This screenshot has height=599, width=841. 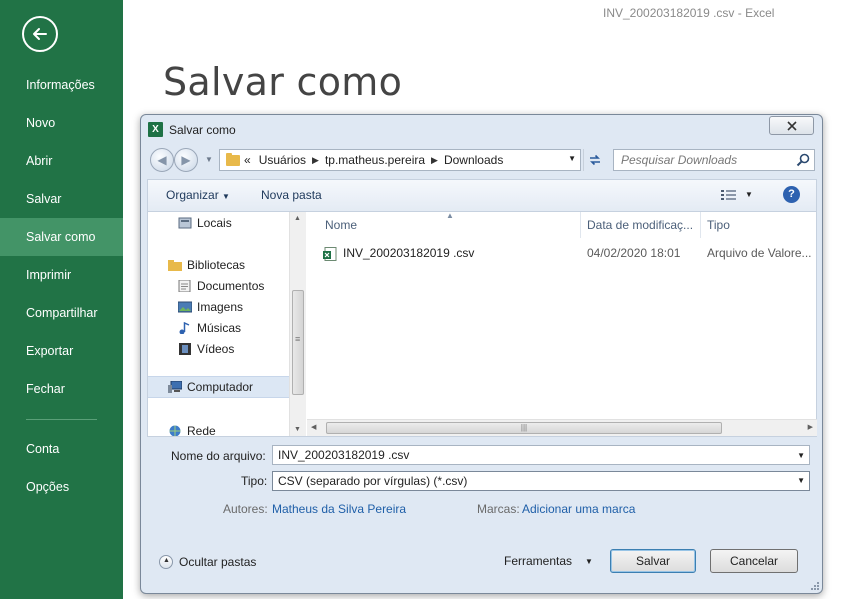 What do you see at coordinates (473, 160) in the screenshot?
I see `breadcrumb-downloads: Downloads` at bounding box center [473, 160].